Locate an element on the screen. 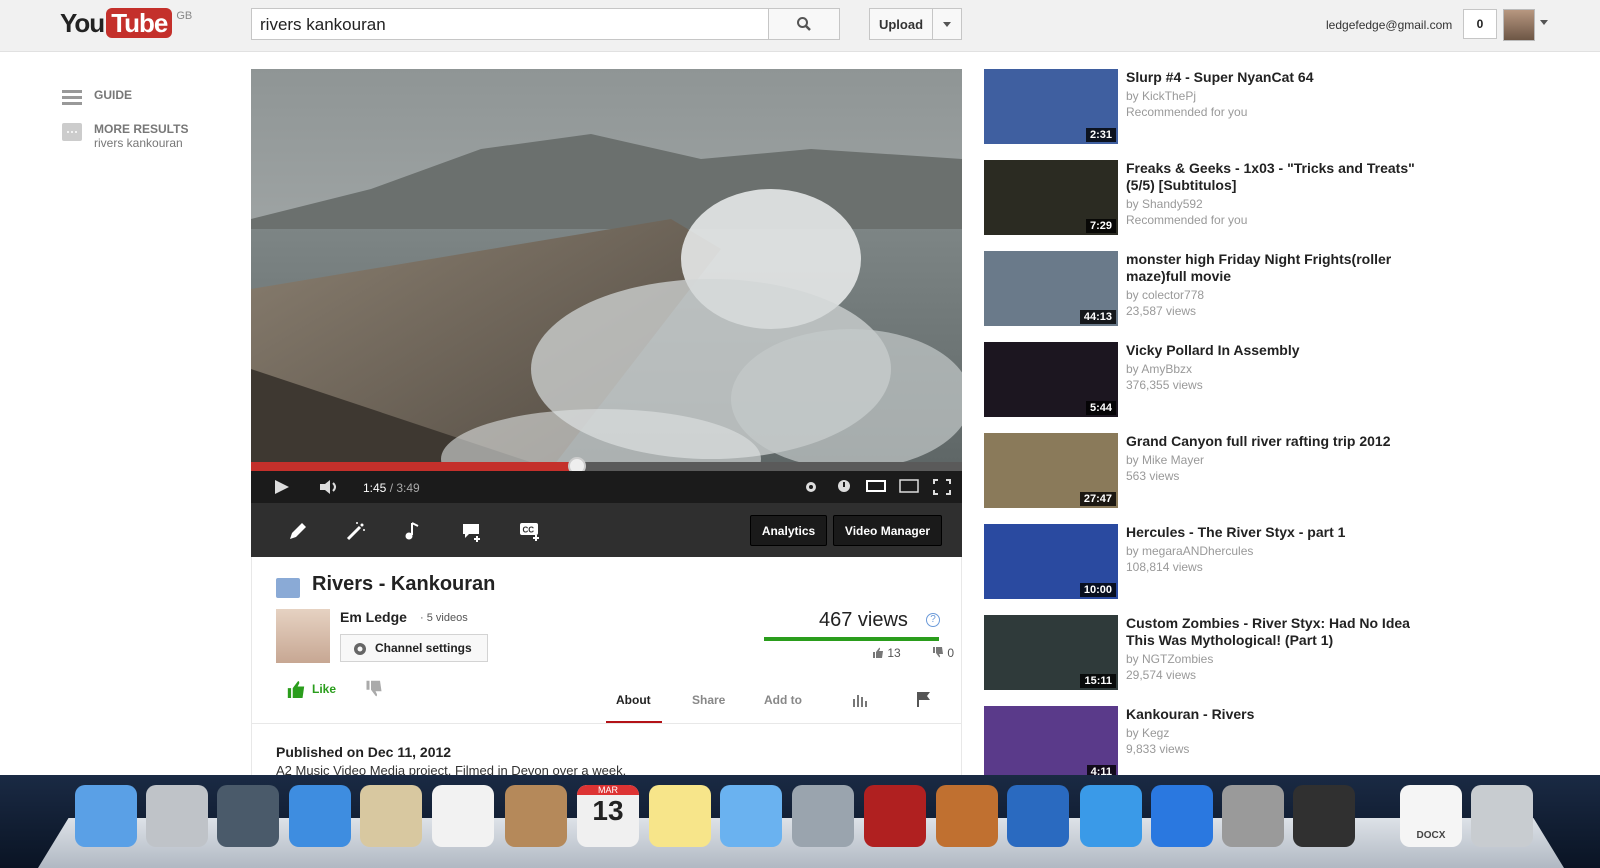 The width and height of the screenshot is (1600, 868). photo-booth-icon is located at coordinates (895, 816).